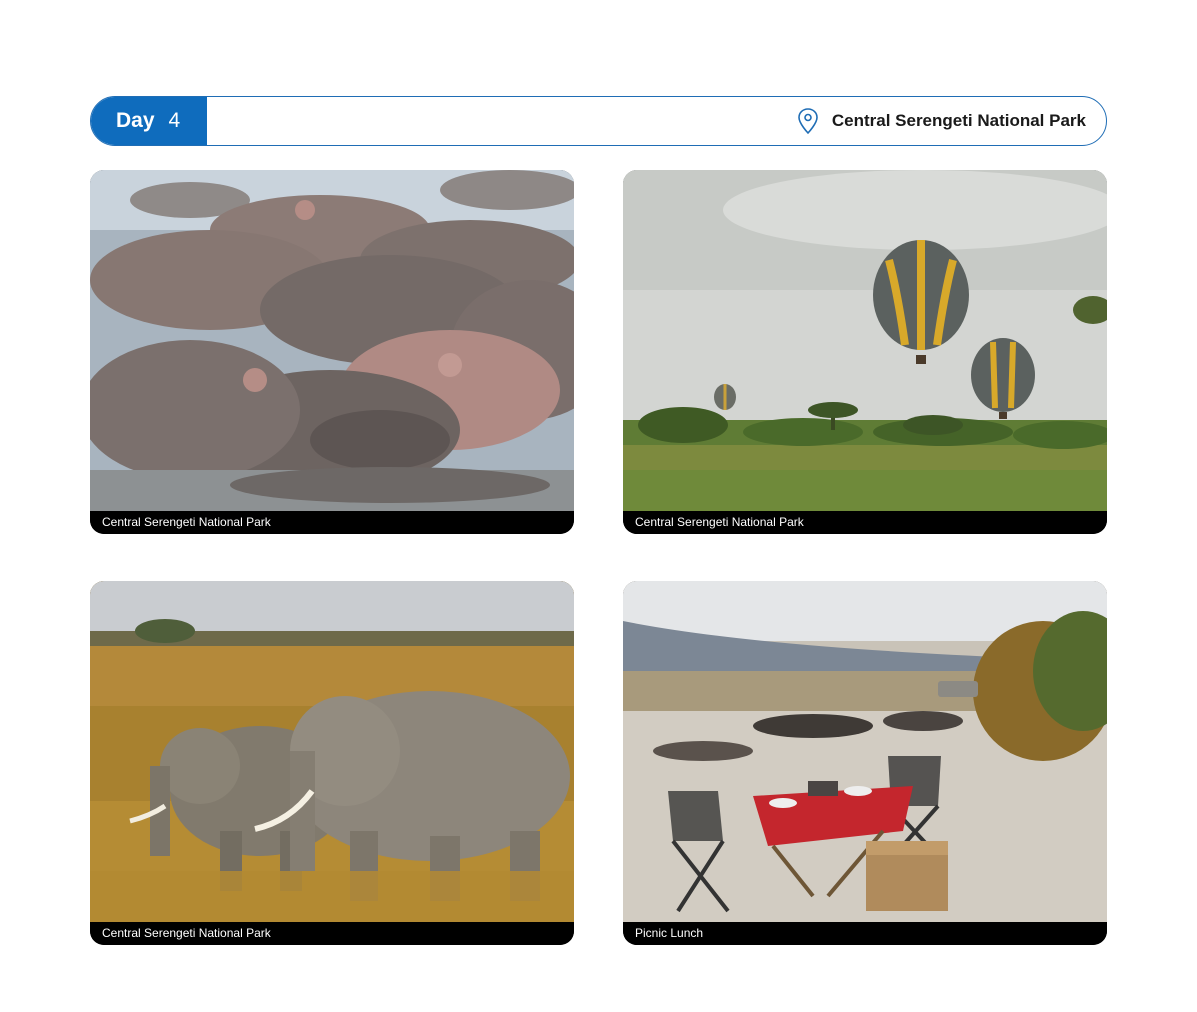 The image size is (1197, 1012). I want to click on picnic-photo, so click(865, 751).